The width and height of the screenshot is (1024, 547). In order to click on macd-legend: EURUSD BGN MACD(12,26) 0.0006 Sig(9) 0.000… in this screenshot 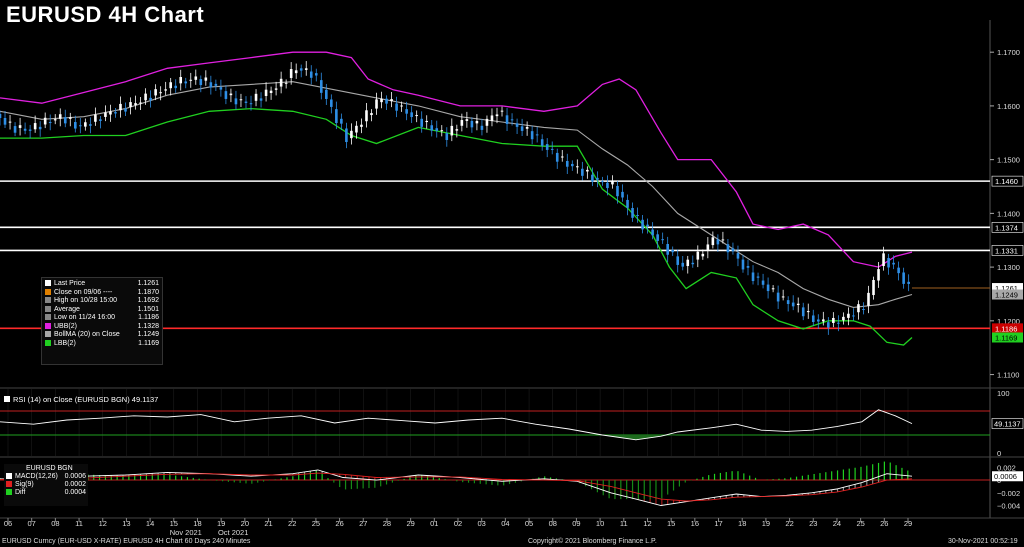, I will do `click(46, 485)`.